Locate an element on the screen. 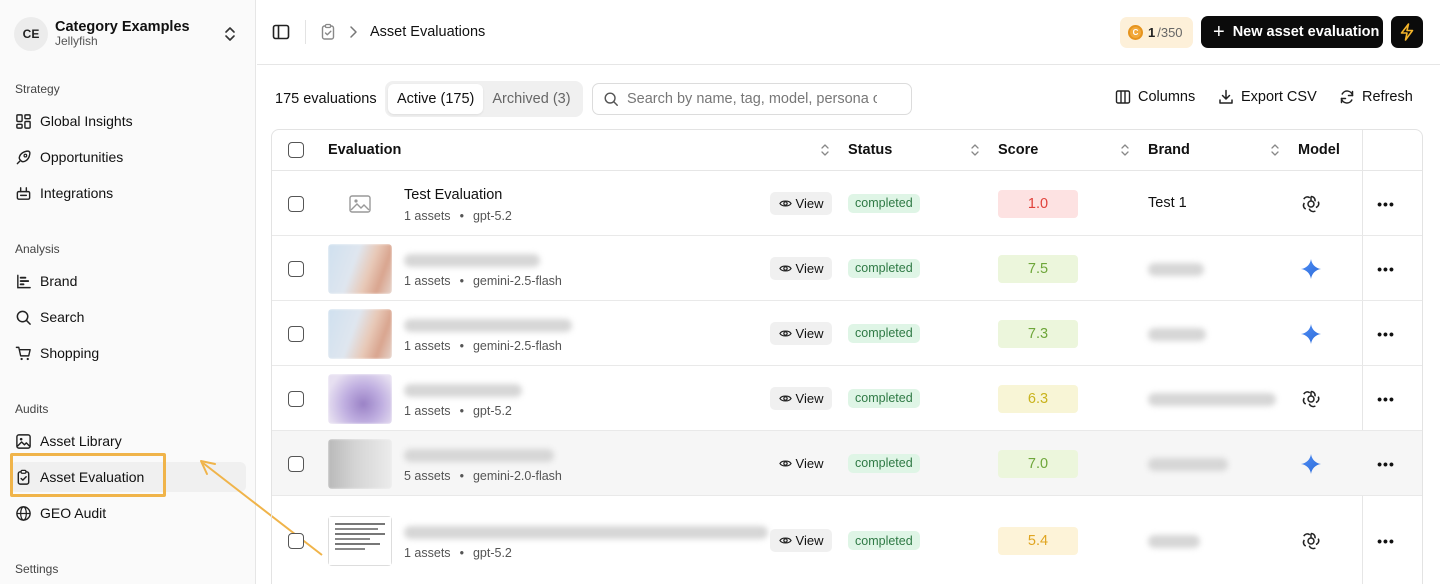 Image resolution: width=1440 pixels, height=584 pixels. header-status: Status is located at coordinates (870, 150).